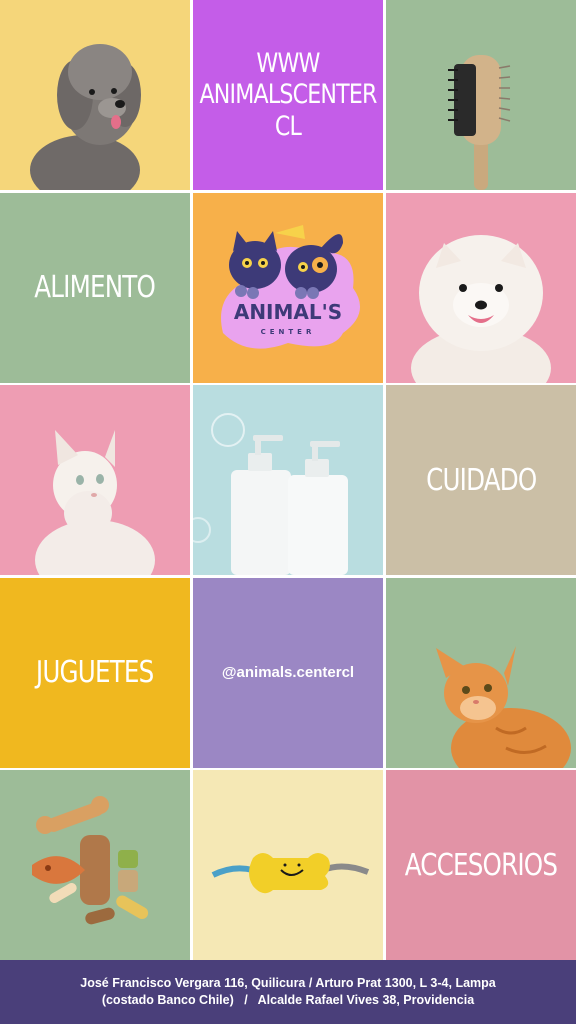 The image size is (576, 1024). Describe the element at coordinates (288, 126) in the screenshot. I see `website-line-3: CL` at that location.